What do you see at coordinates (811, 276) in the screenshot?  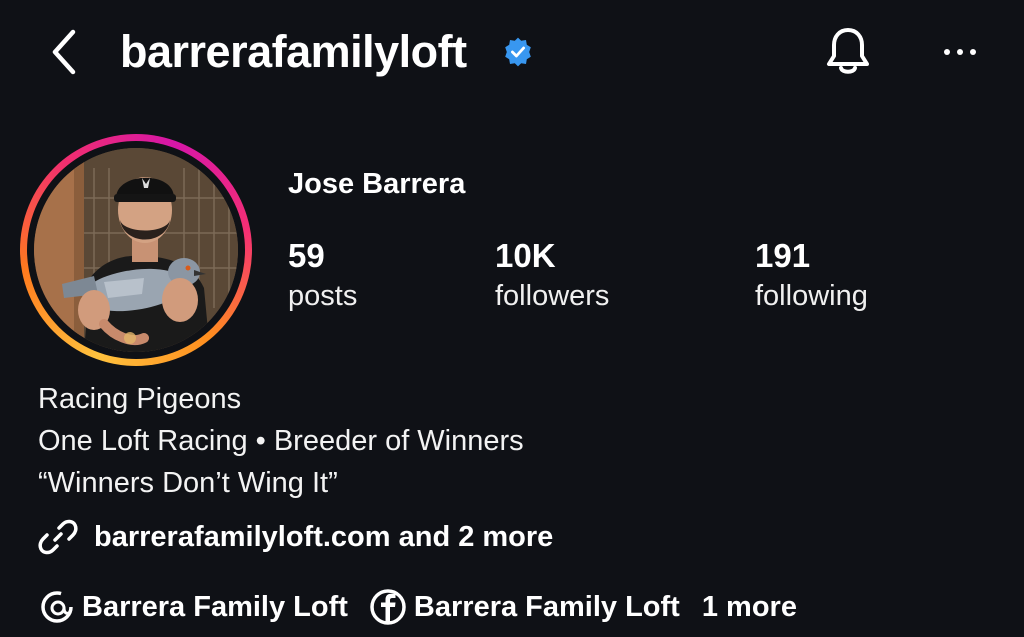 I see `stat-following: 191 following` at bounding box center [811, 276].